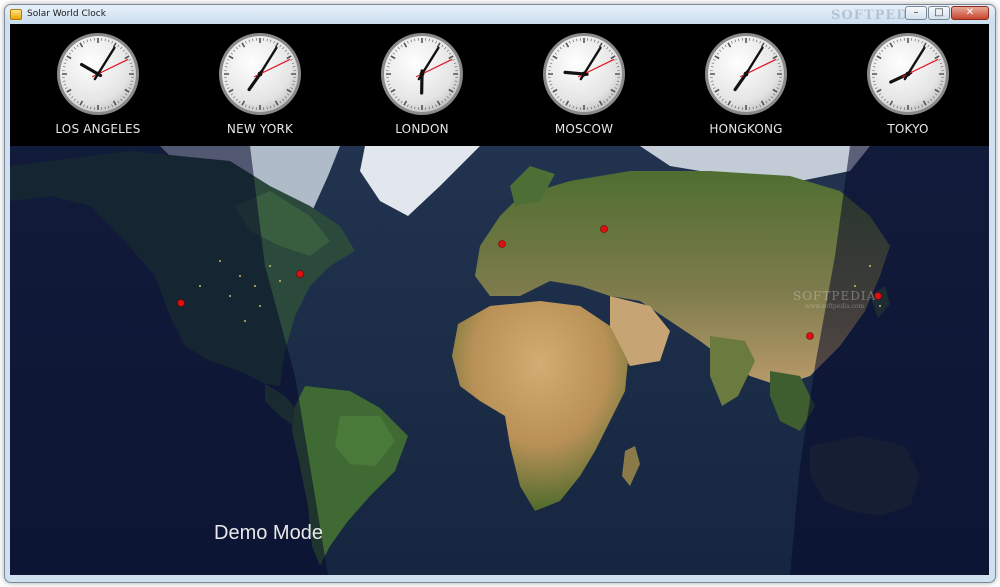 This screenshot has width=1000, height=587. Describe the element at coordinates (66, 14) in the screenshot. I see `window-title: Solar World Clock` at that location.